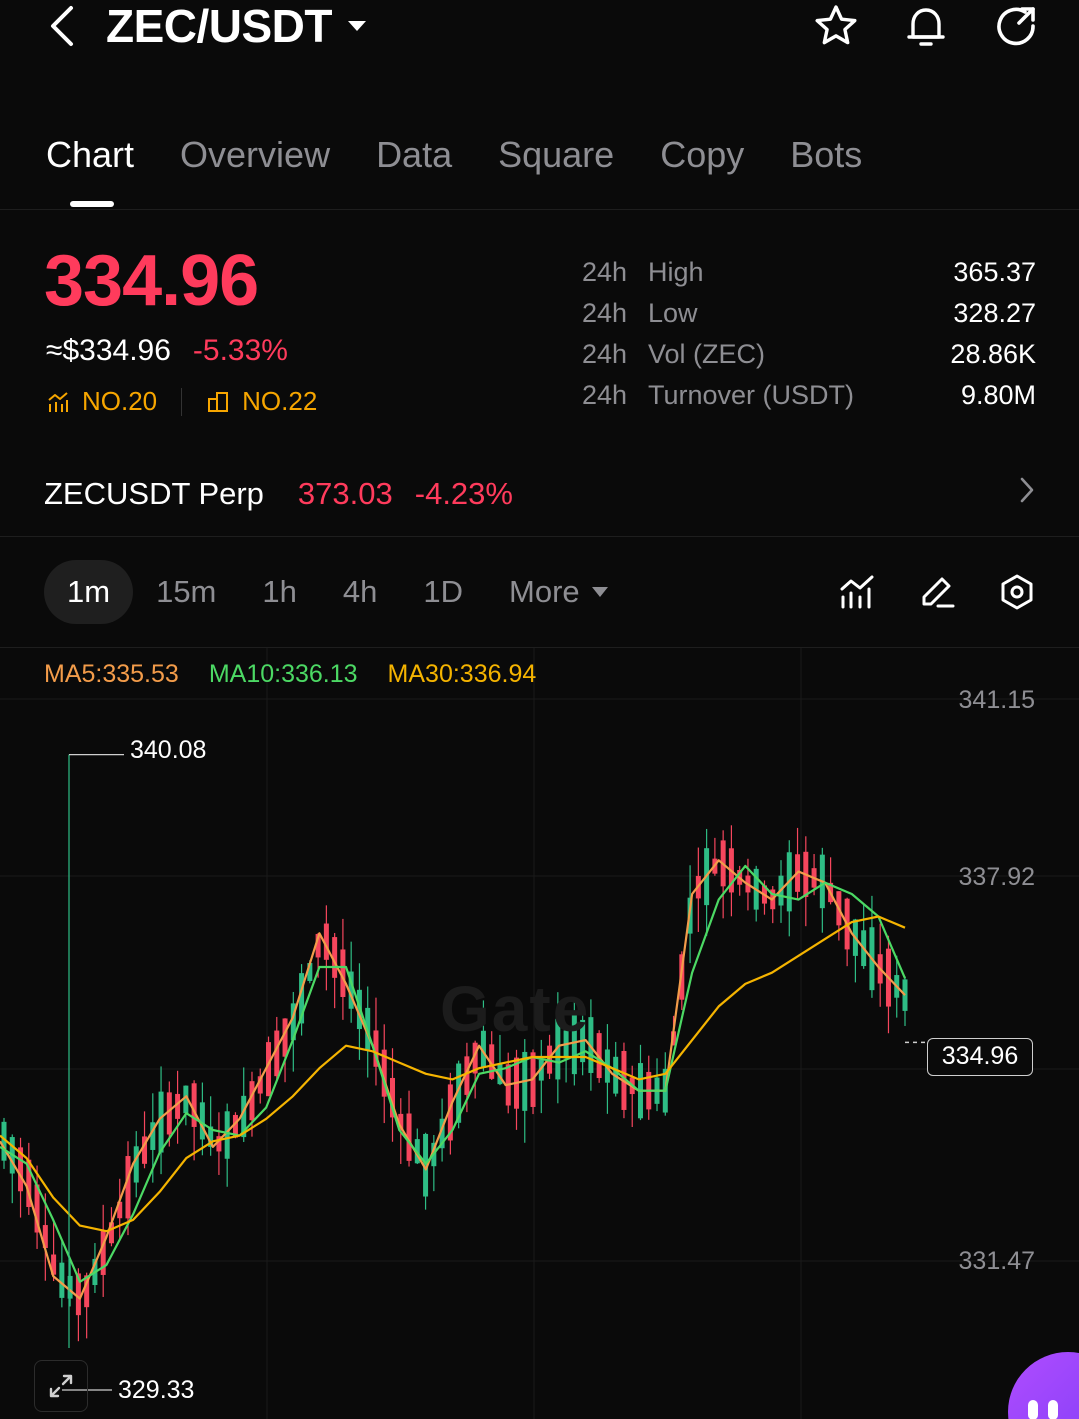 This screenshot has width=1079, height=1419. I want to click on interval-1d: 1D, so click(443, 592).